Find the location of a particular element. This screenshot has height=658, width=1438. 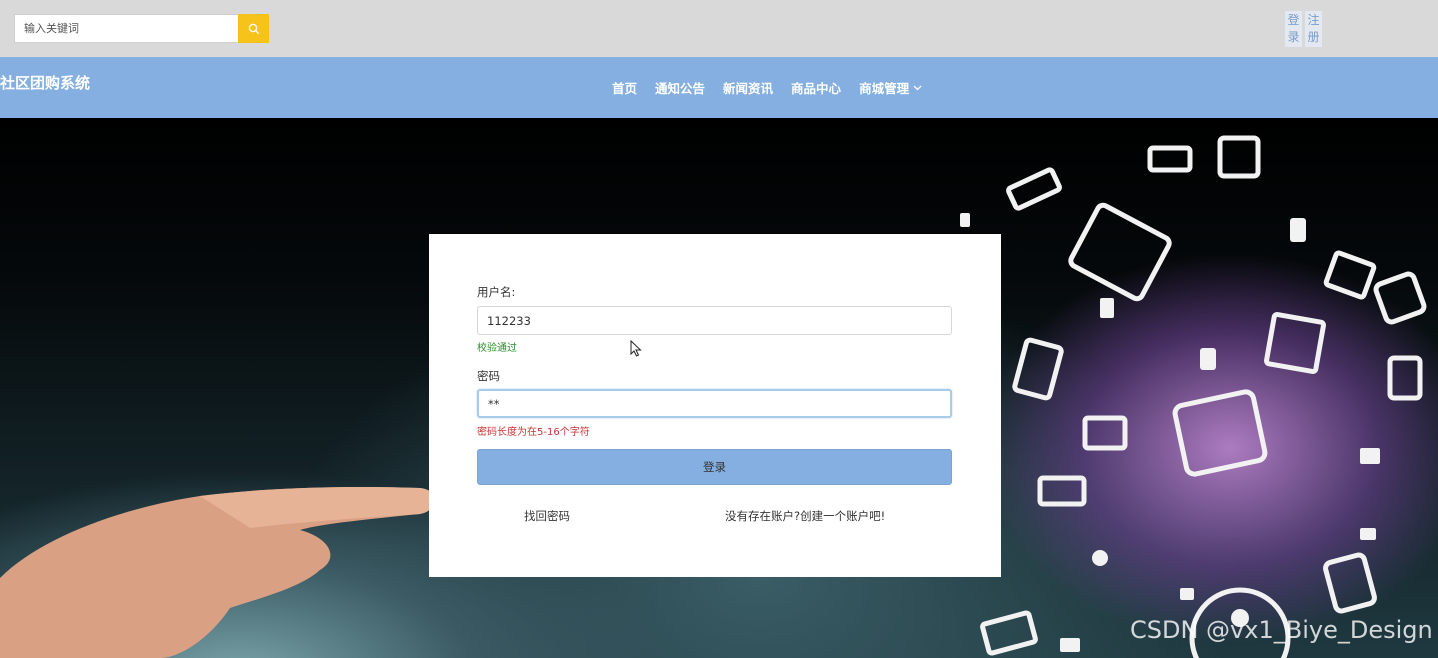

nav-menu: 首页 通知公告 新闻资讯 商品中心 商城管理 is located at coordinates (767, 87).